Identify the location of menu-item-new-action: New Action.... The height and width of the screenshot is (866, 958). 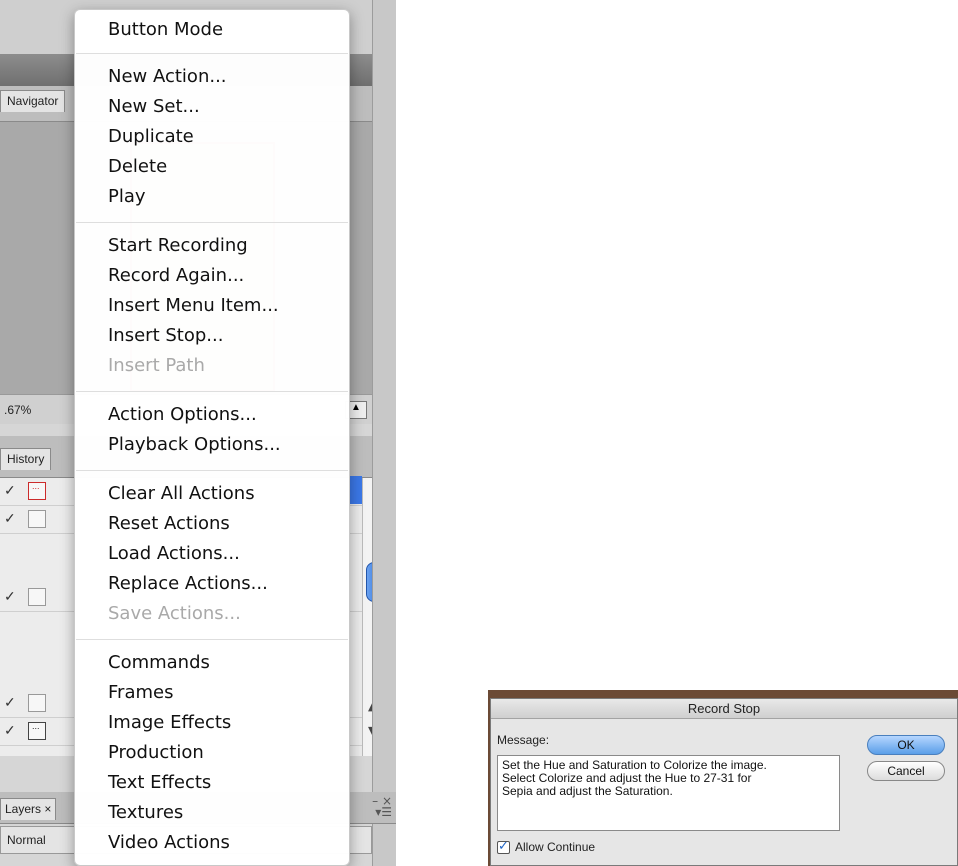
(167, 77).